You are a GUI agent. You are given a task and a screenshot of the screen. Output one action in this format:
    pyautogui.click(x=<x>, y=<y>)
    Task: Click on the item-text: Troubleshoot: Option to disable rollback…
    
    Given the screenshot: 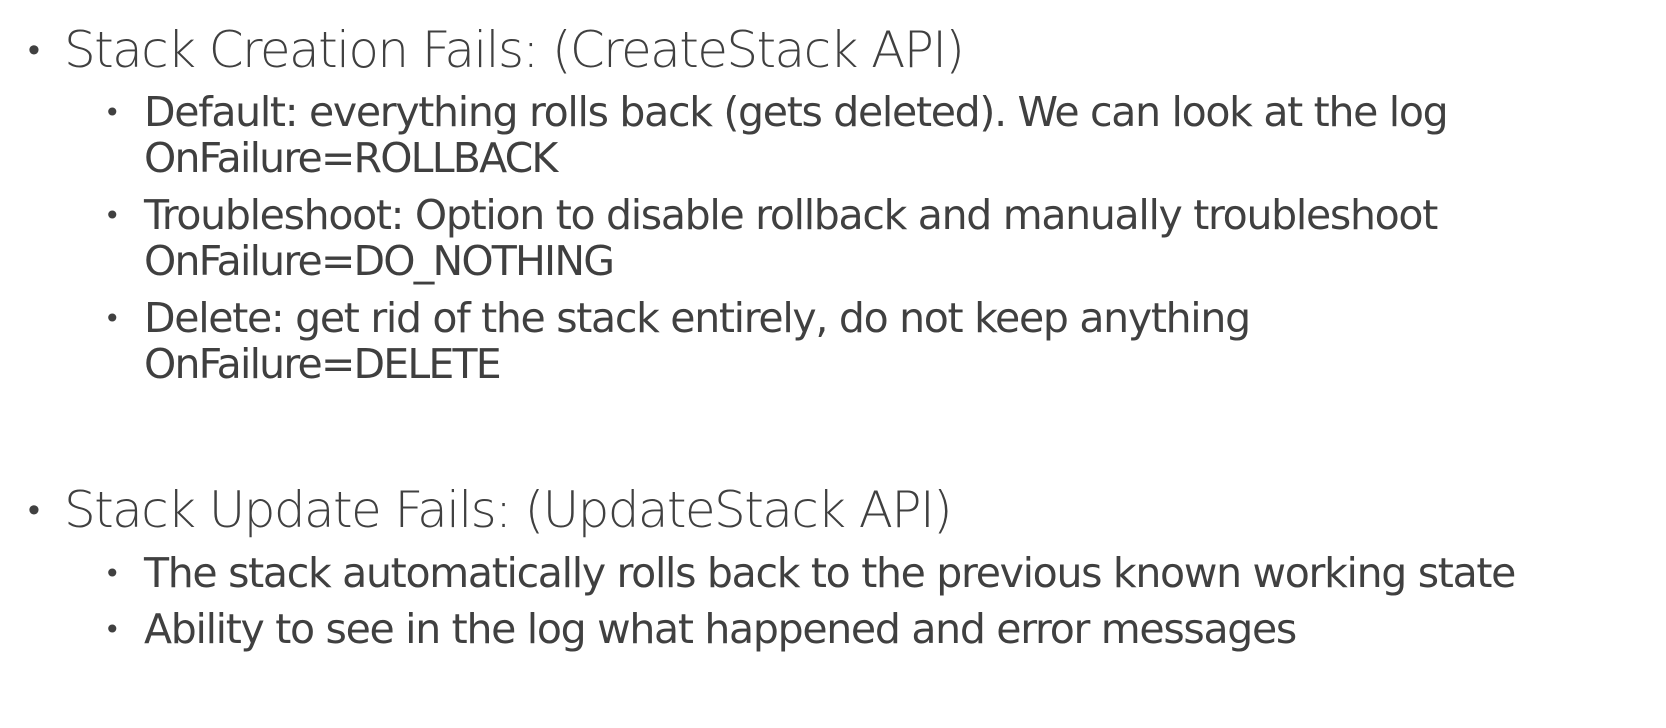 What is the action you would take?
    pyautogui.click(x=791, y=215)
    